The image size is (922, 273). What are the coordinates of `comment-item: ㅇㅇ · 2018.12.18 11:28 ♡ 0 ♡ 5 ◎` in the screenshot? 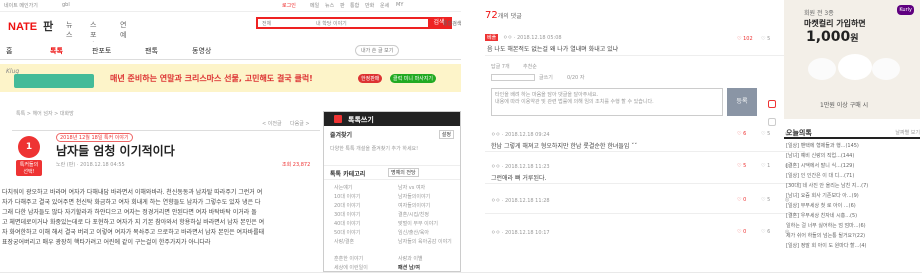 It's located at (645, 204).